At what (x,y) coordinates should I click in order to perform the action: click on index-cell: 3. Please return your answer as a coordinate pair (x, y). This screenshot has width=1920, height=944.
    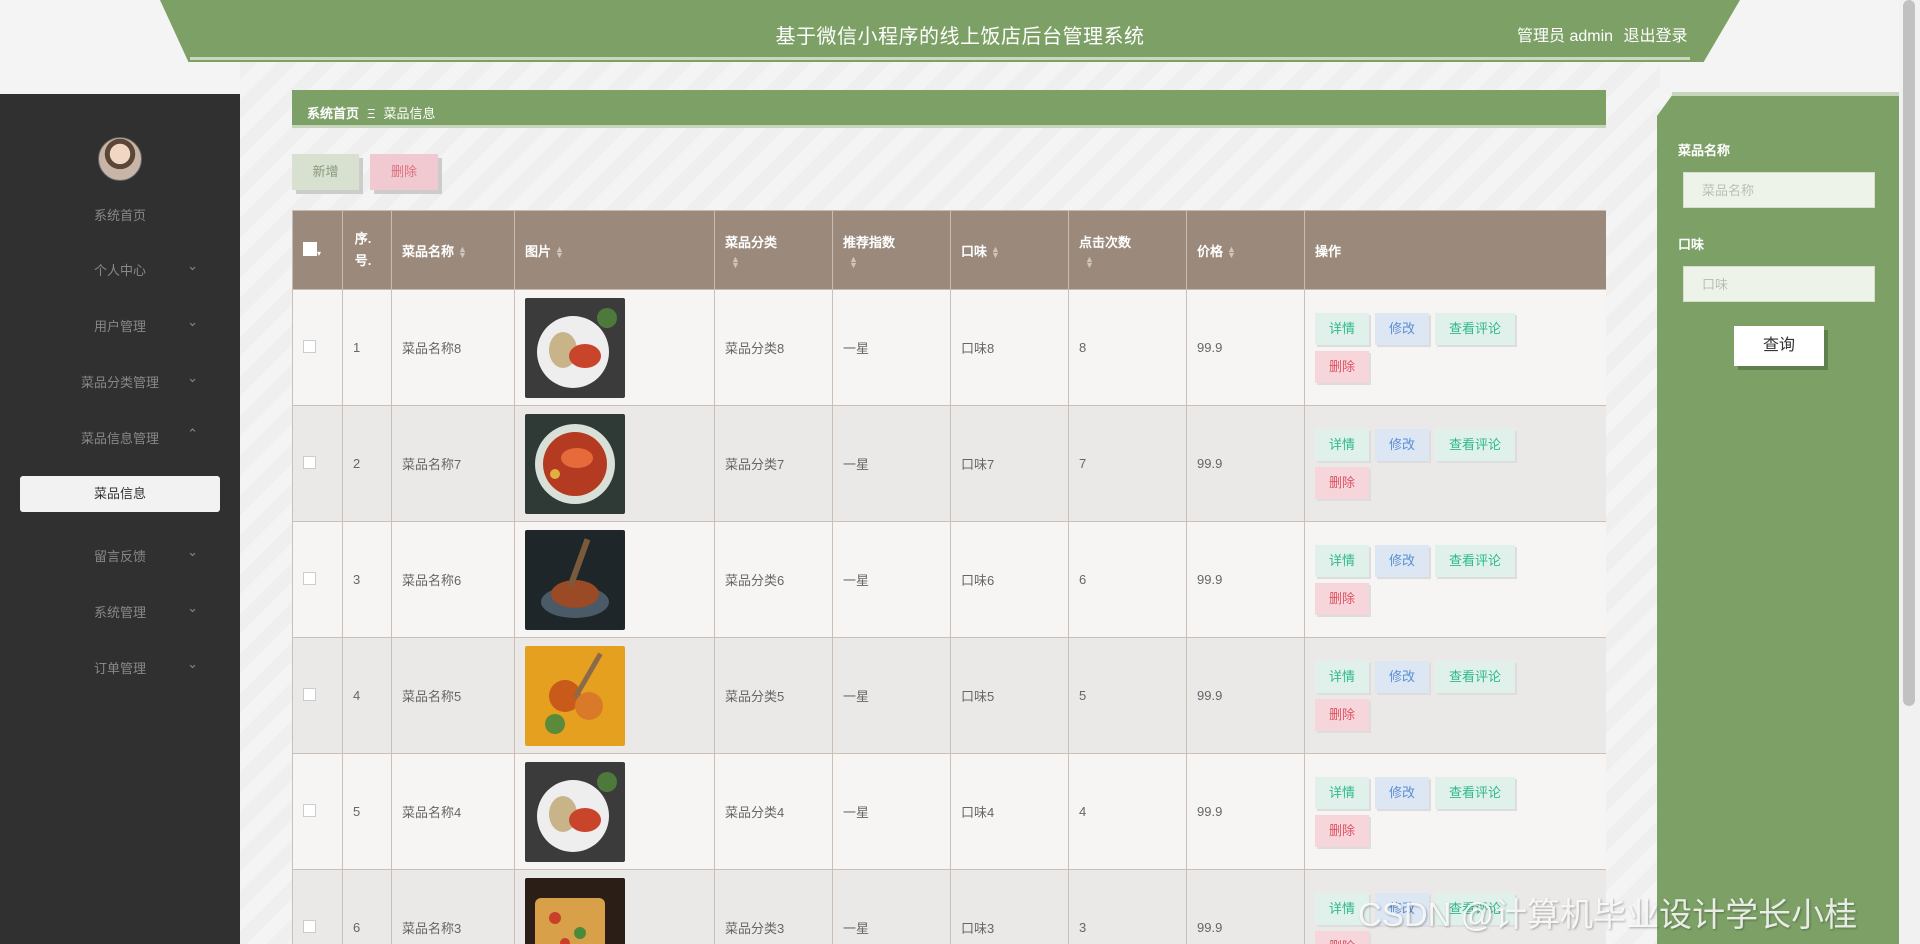
    Looking at the image, I should click on (367, 579).